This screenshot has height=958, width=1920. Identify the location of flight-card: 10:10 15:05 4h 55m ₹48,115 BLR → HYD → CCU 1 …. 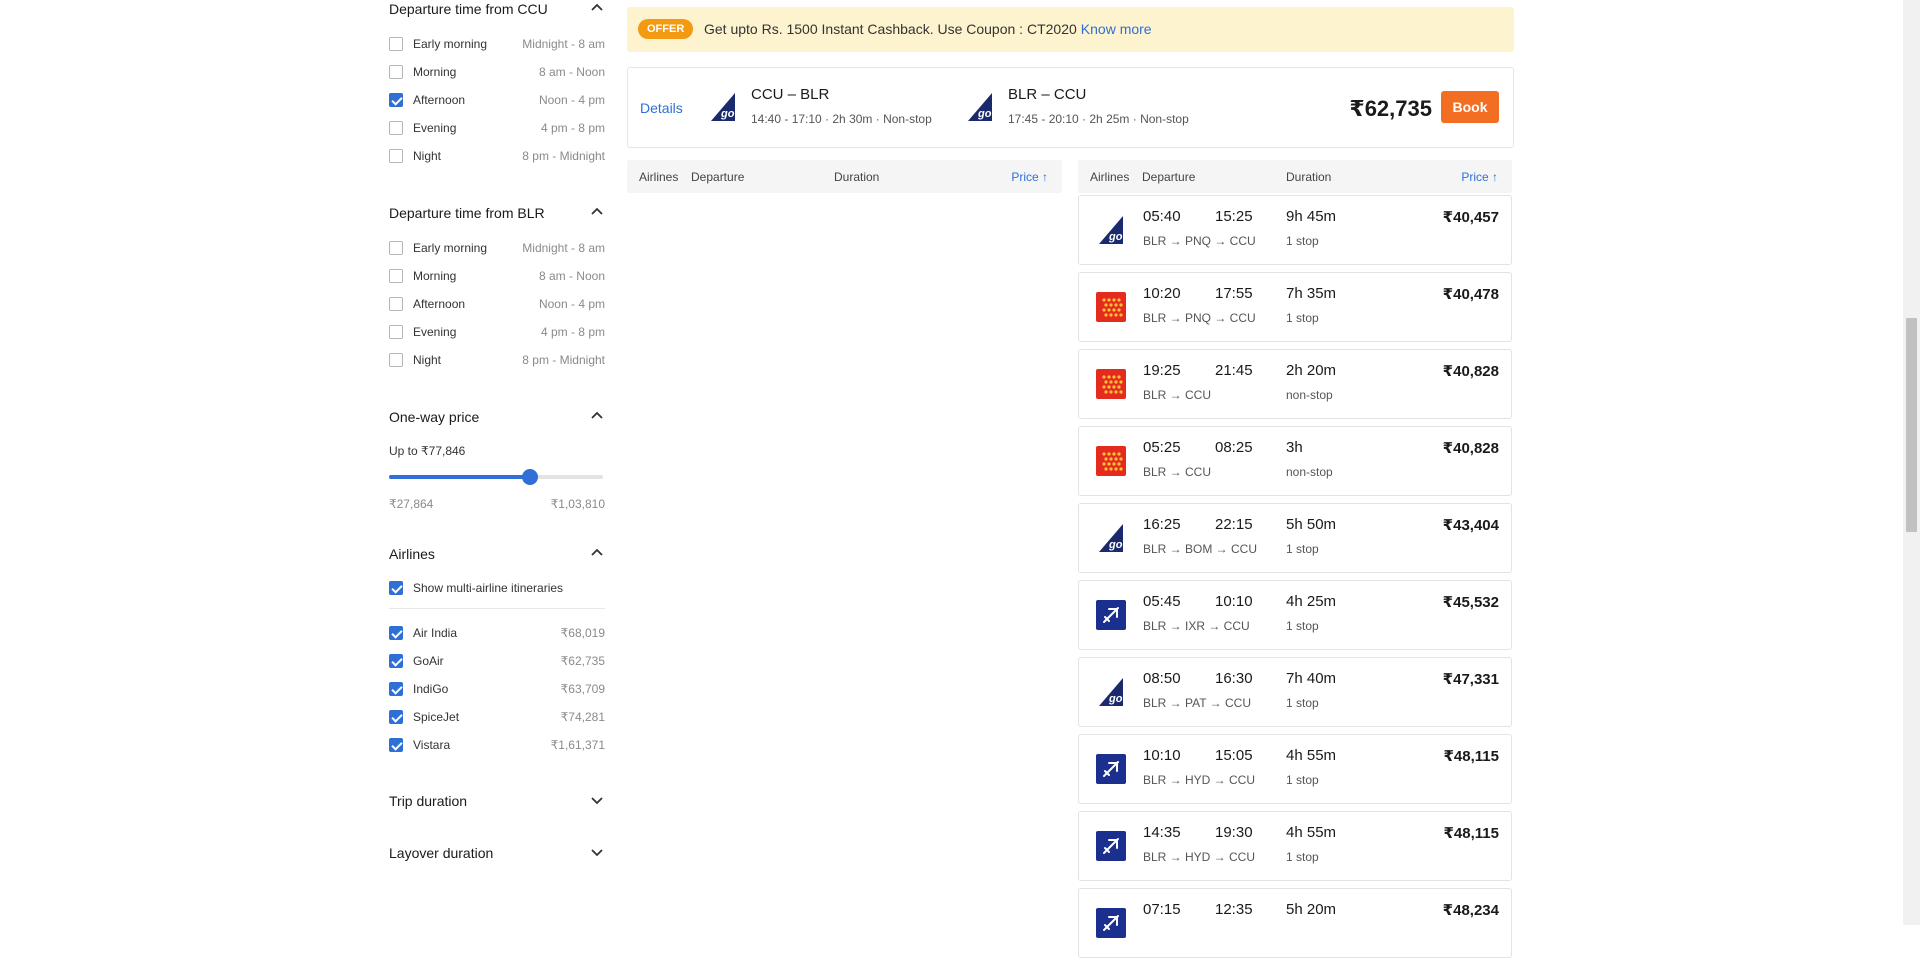
(1295, 769).